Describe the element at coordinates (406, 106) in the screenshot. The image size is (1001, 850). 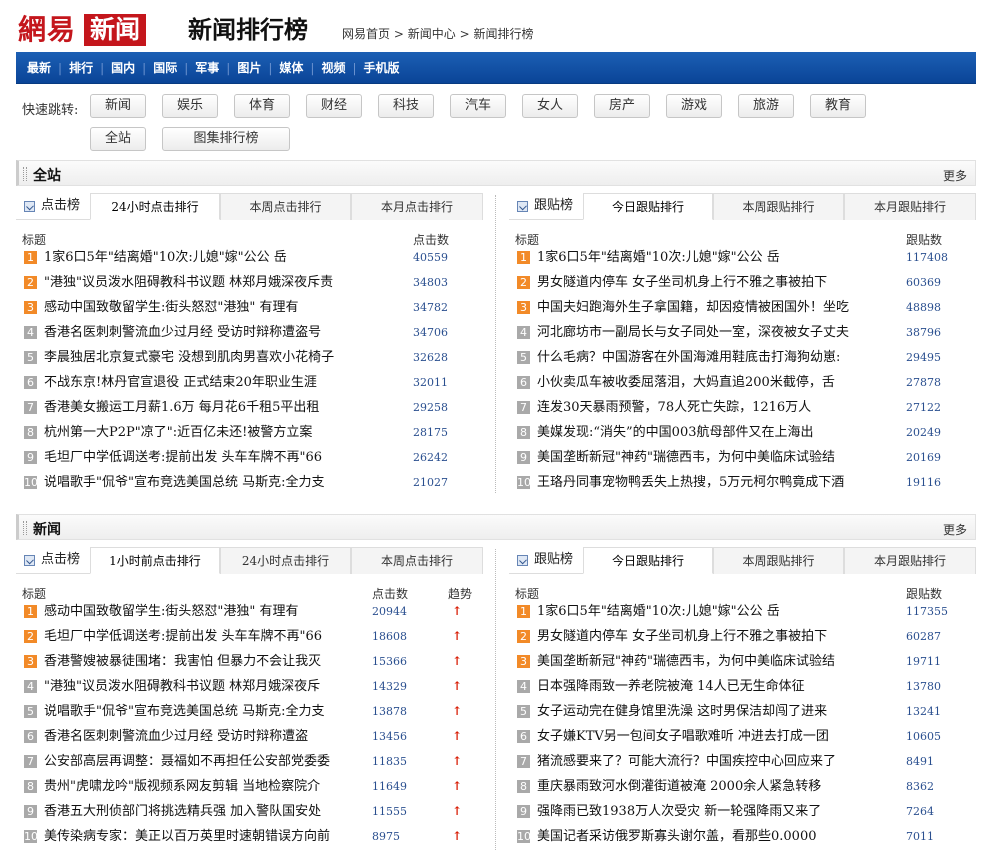
I see `quick-jump-tech: 科技` at that location.